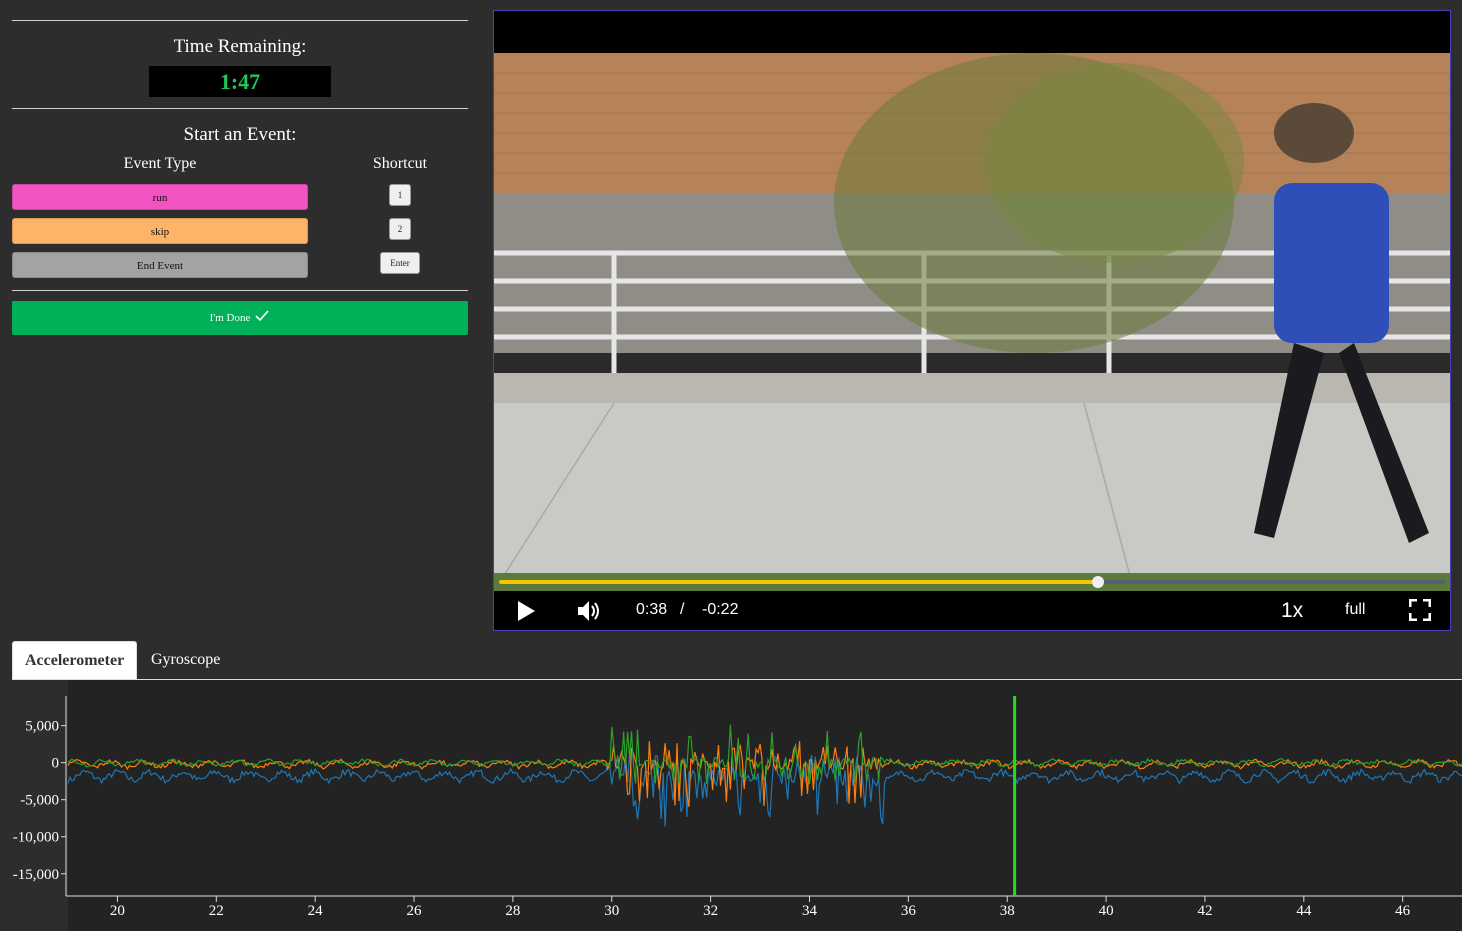 This screenshot has width=1462, height=931. What do you see at coordinates (1204, 911) in the screenshot?
I see `x-tick-label: 42` at bounding box center [1204, 911].